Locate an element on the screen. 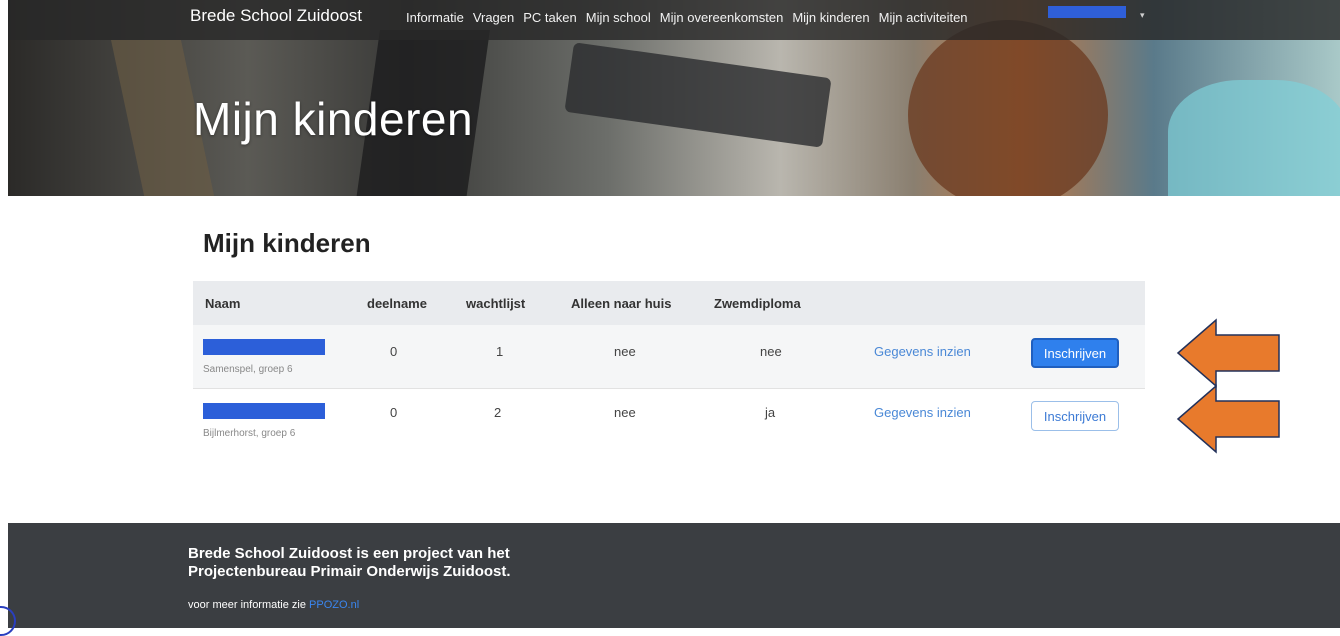 The width and height of the screenshot is (1340, 636). column-header-alleen-naar-huis: Alleen naar huis is located at coordinates (621, 303).